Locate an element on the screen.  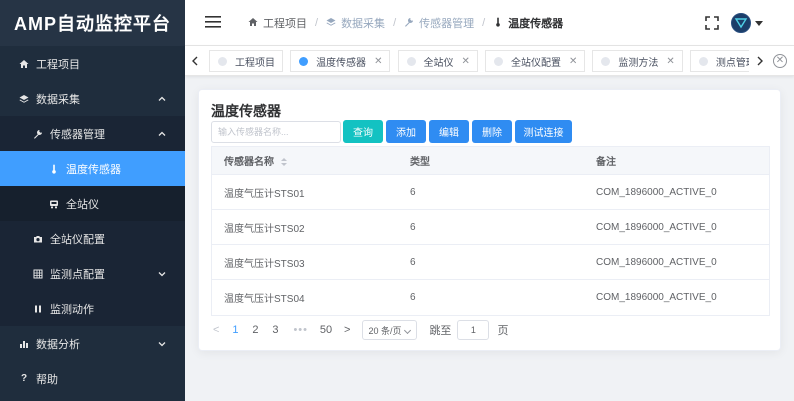
page-size-value: 20 条/页 is located at coordinates (385, 330).